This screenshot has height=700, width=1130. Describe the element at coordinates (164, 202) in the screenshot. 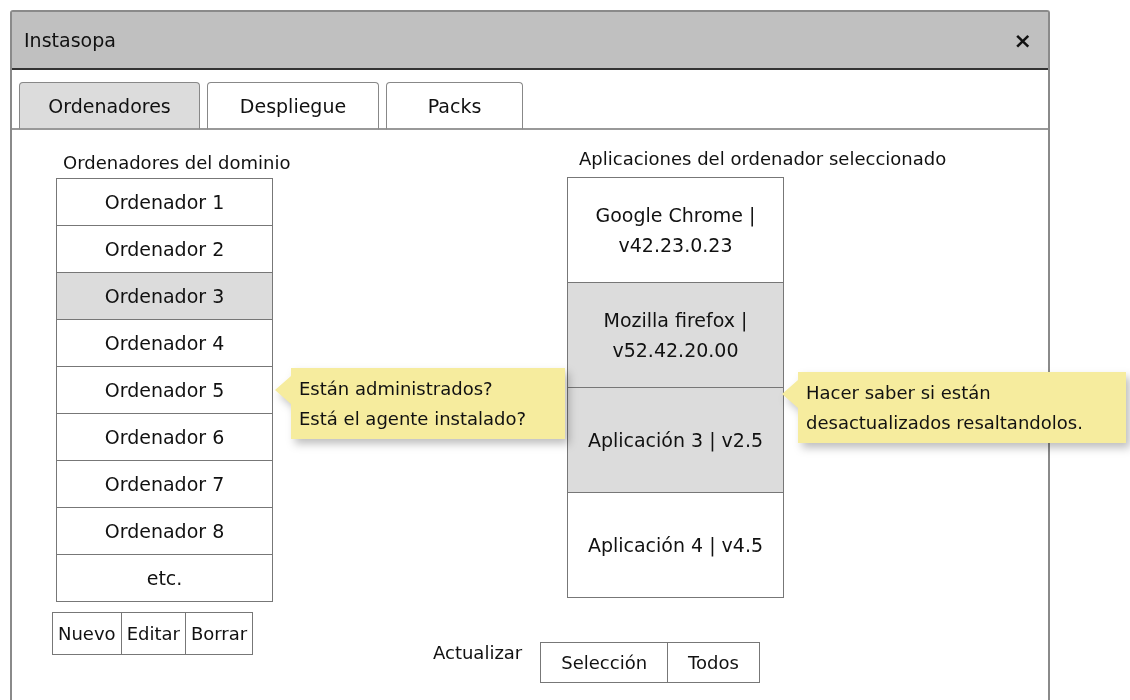

I see `list-item: Ordenador 1` at that location.